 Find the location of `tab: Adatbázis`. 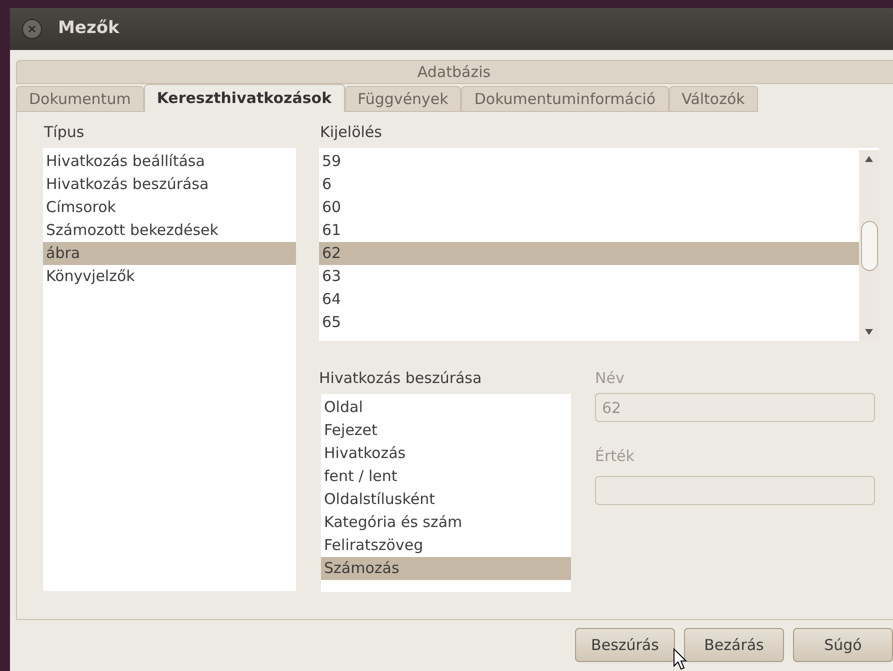

tab: Adatbázis is located at coordinates (454, 72).